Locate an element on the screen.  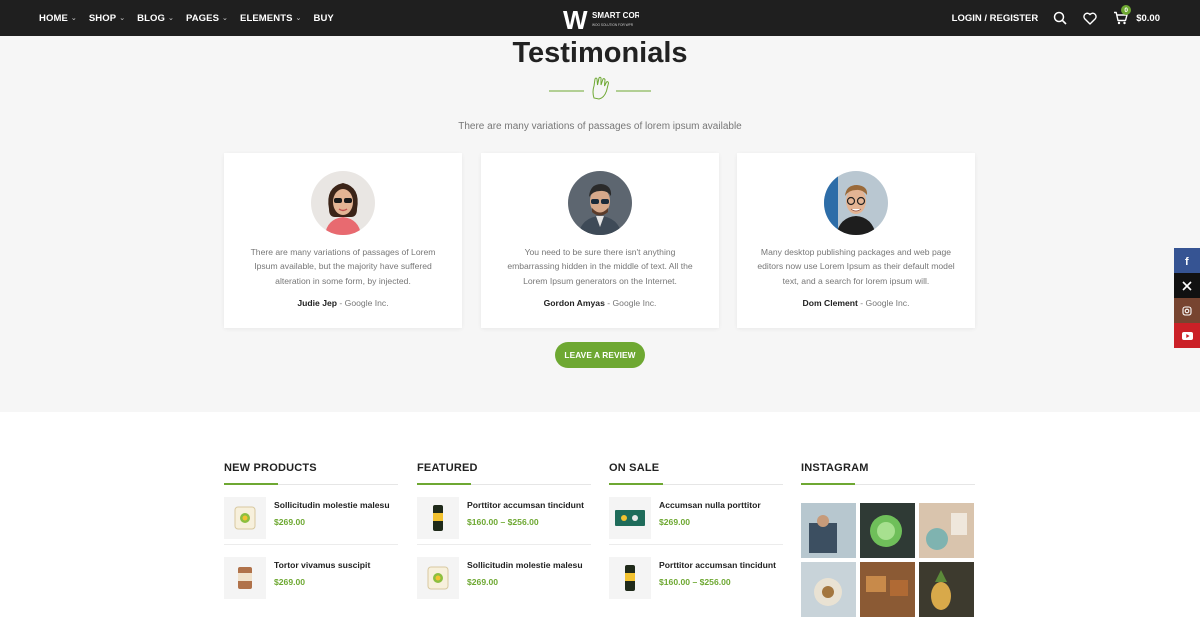
product-name: Accumsan nulla porttitor is located at coordinates (710, 505).